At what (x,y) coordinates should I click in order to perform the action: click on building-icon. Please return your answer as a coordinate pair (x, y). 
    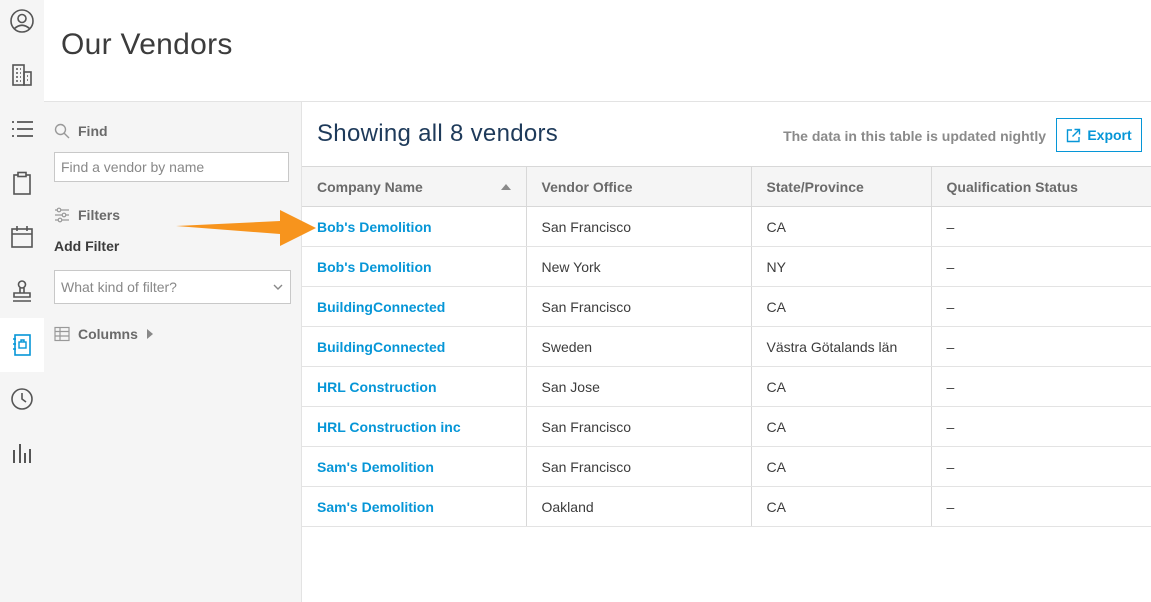
    Looking at the image, I should click on (22, 75).